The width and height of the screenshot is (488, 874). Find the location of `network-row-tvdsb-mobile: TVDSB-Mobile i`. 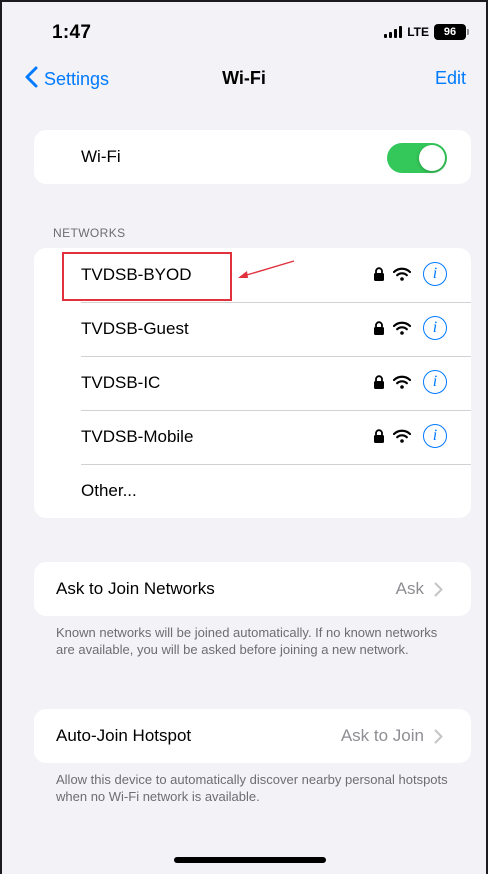

network-row-tvdsb-mobile: TVDSB-Mobile i is located at coordinates (252, 437).